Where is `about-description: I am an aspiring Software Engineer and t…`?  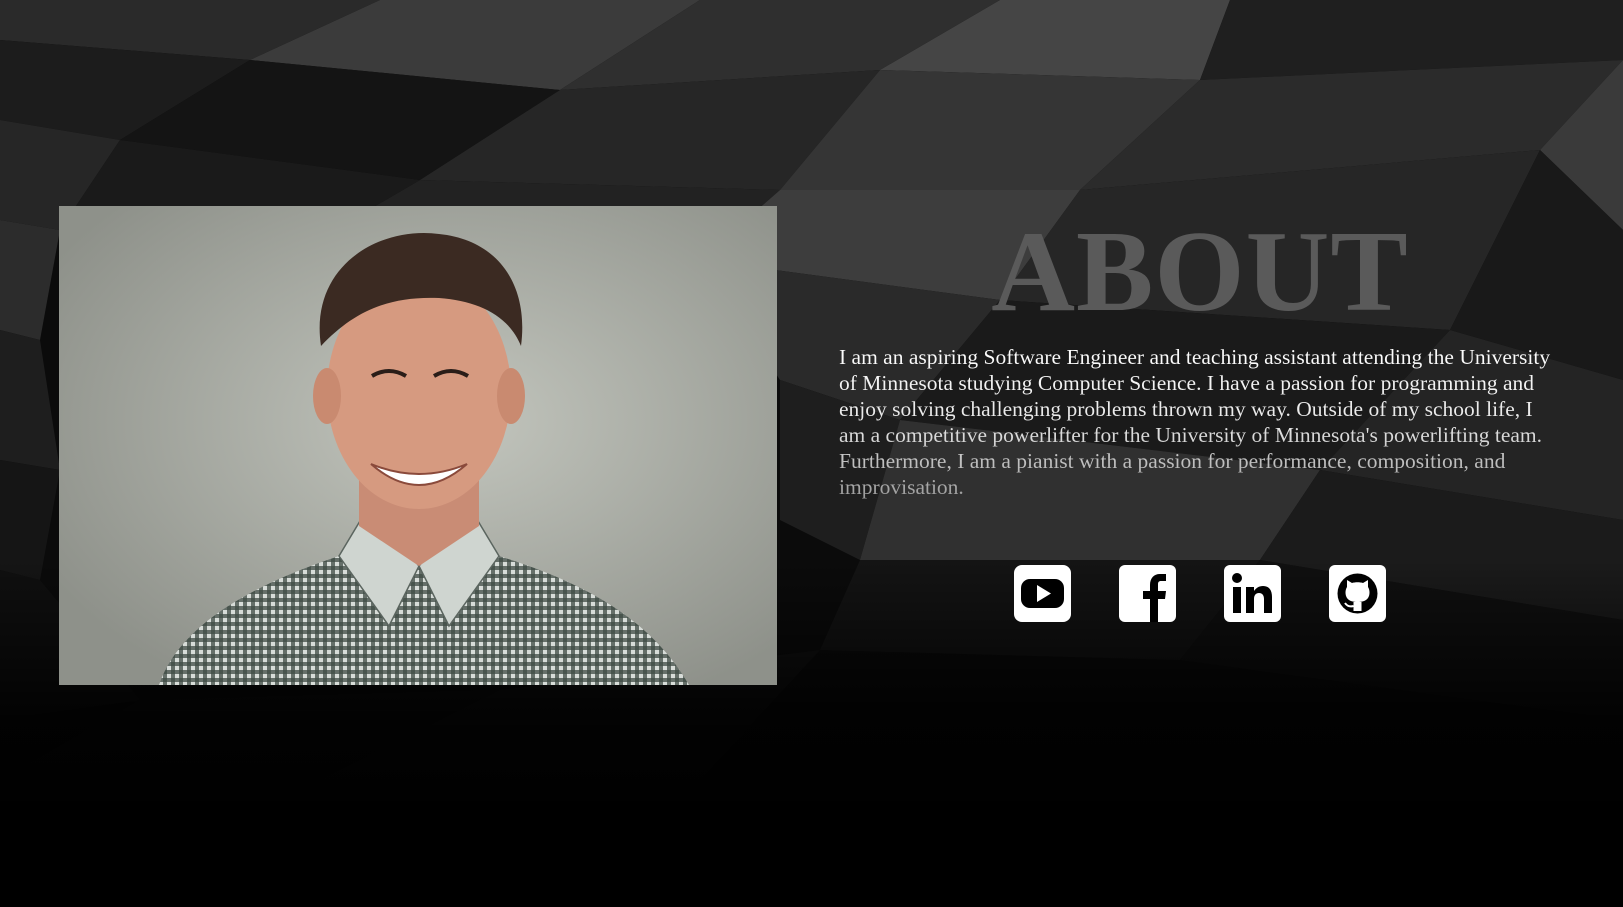
about-description: I am an aspiring Software Engineer and t… is located at coordinates (1199, 422).